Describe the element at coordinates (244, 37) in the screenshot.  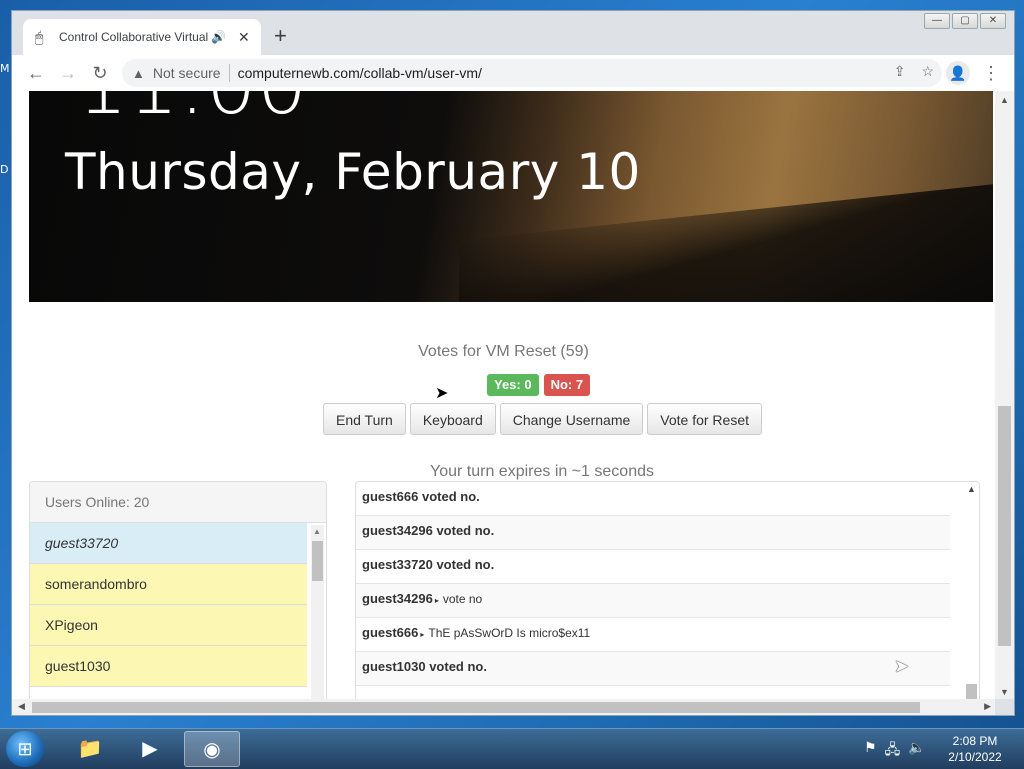
I see `close-icon: ✕` at that location.